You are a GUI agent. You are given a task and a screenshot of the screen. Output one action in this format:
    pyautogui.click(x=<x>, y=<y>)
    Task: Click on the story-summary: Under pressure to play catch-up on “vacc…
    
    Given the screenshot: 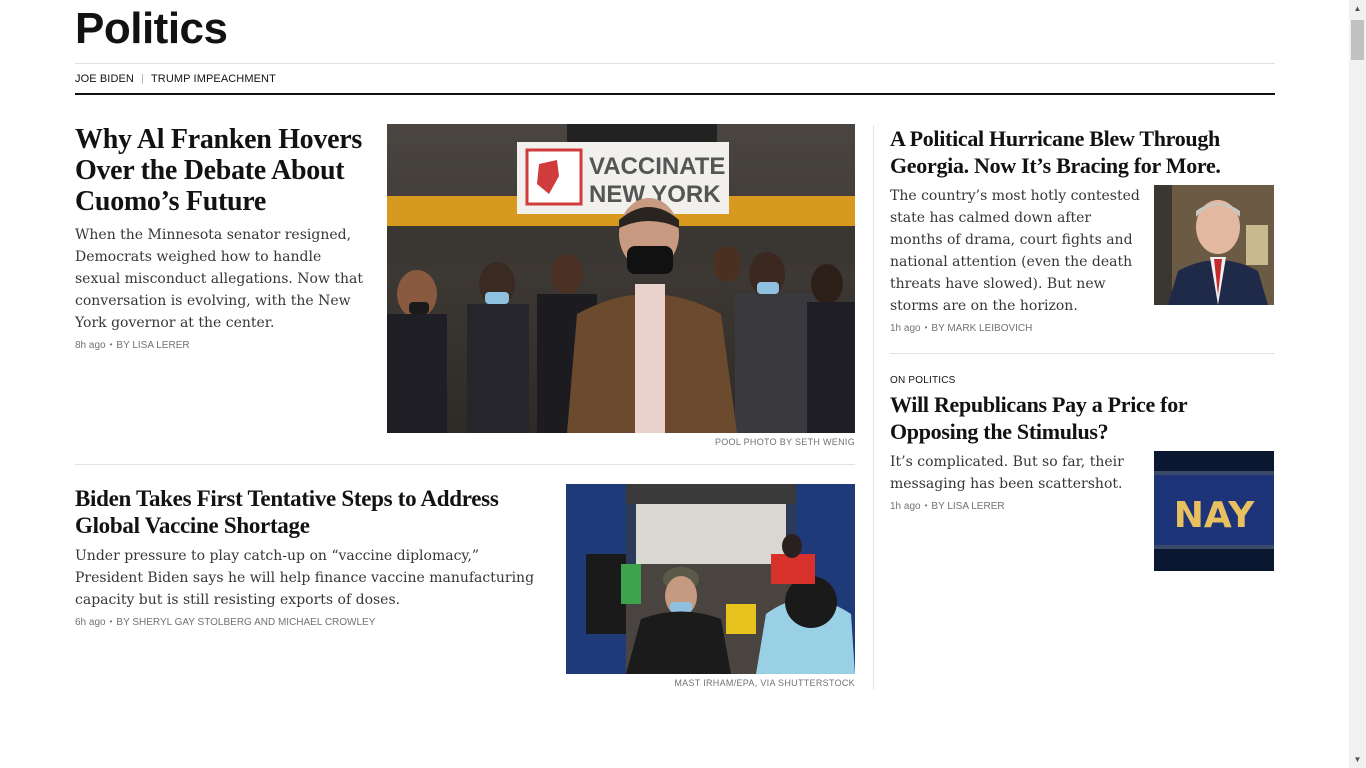 What is the action you would take?
    pyautogui.click(x=305, y=578)
    